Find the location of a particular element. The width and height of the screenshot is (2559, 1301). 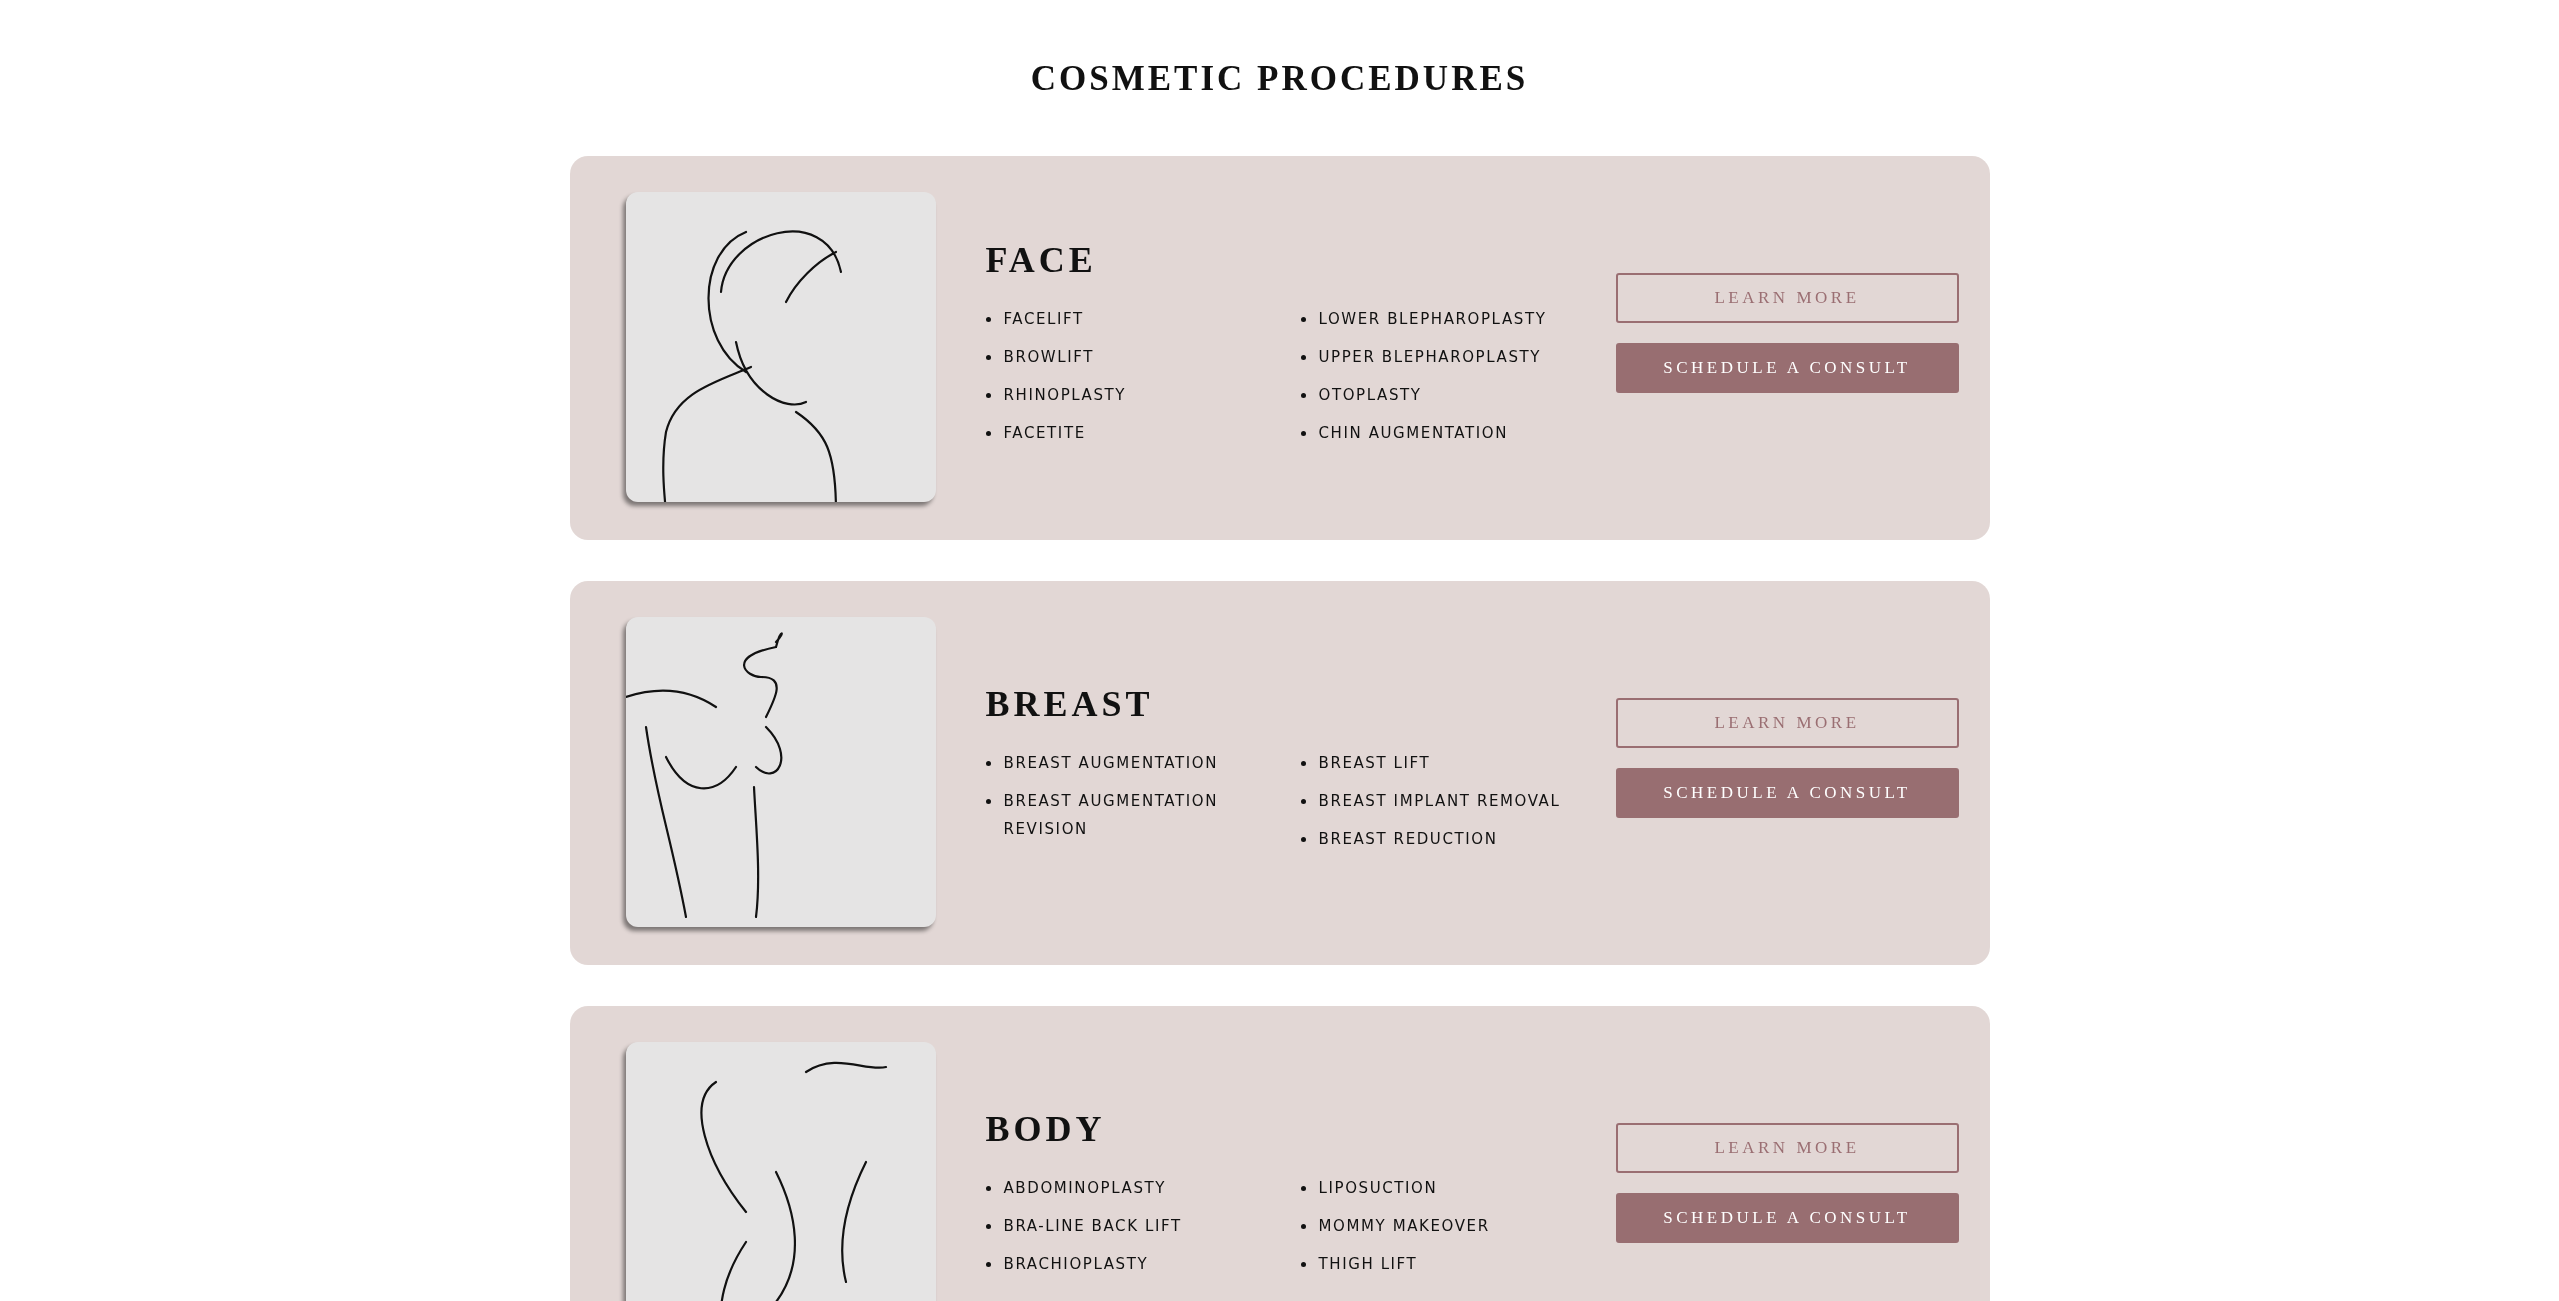

procedure-item: BRA-LINE BACK LIFT is located at coordinates (1092, 1225).